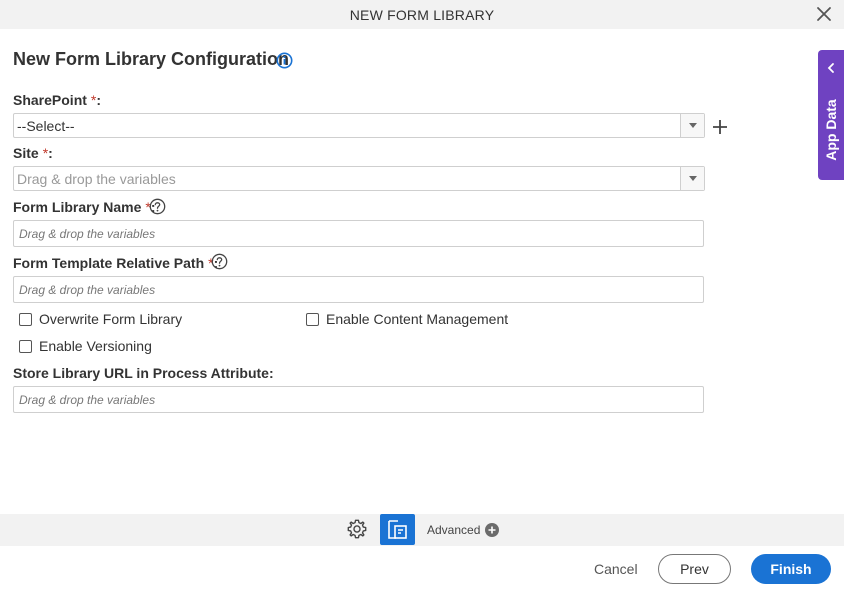  Describe the element at coordinates (422, 530) in the screenshot. I see `bottom-toolbar` at that location.